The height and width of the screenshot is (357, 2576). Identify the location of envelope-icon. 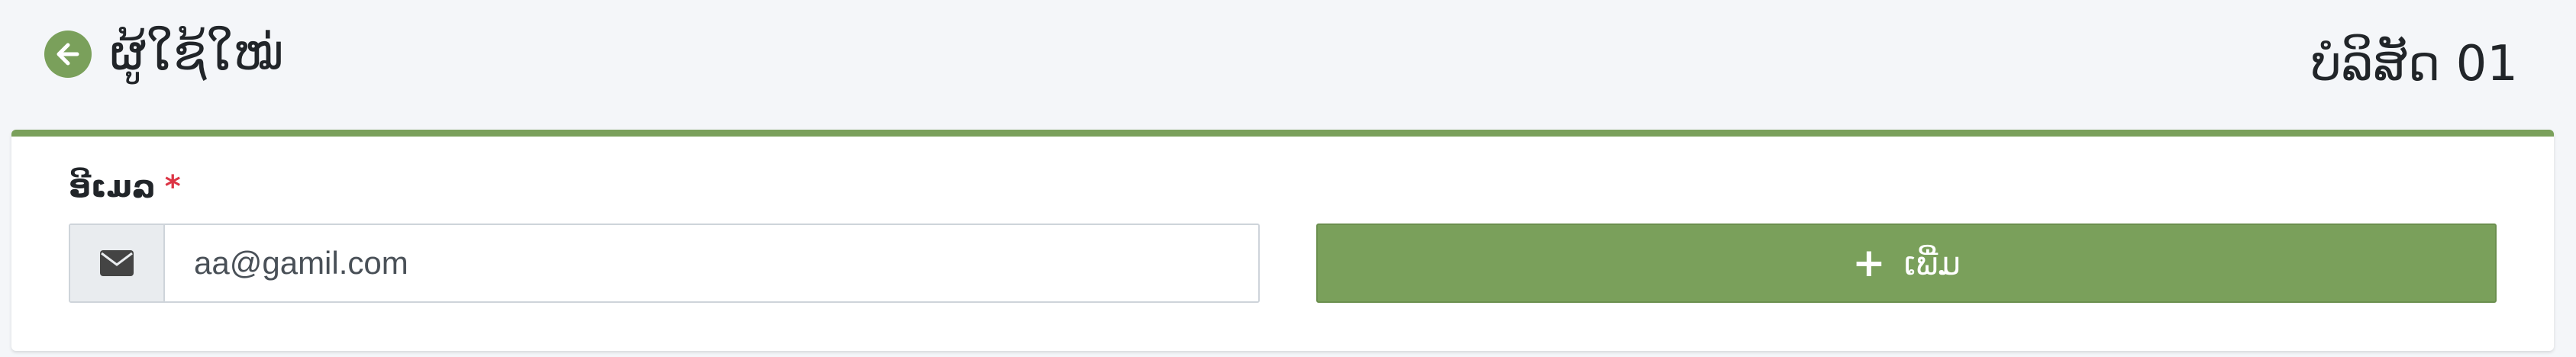
(117, 263).